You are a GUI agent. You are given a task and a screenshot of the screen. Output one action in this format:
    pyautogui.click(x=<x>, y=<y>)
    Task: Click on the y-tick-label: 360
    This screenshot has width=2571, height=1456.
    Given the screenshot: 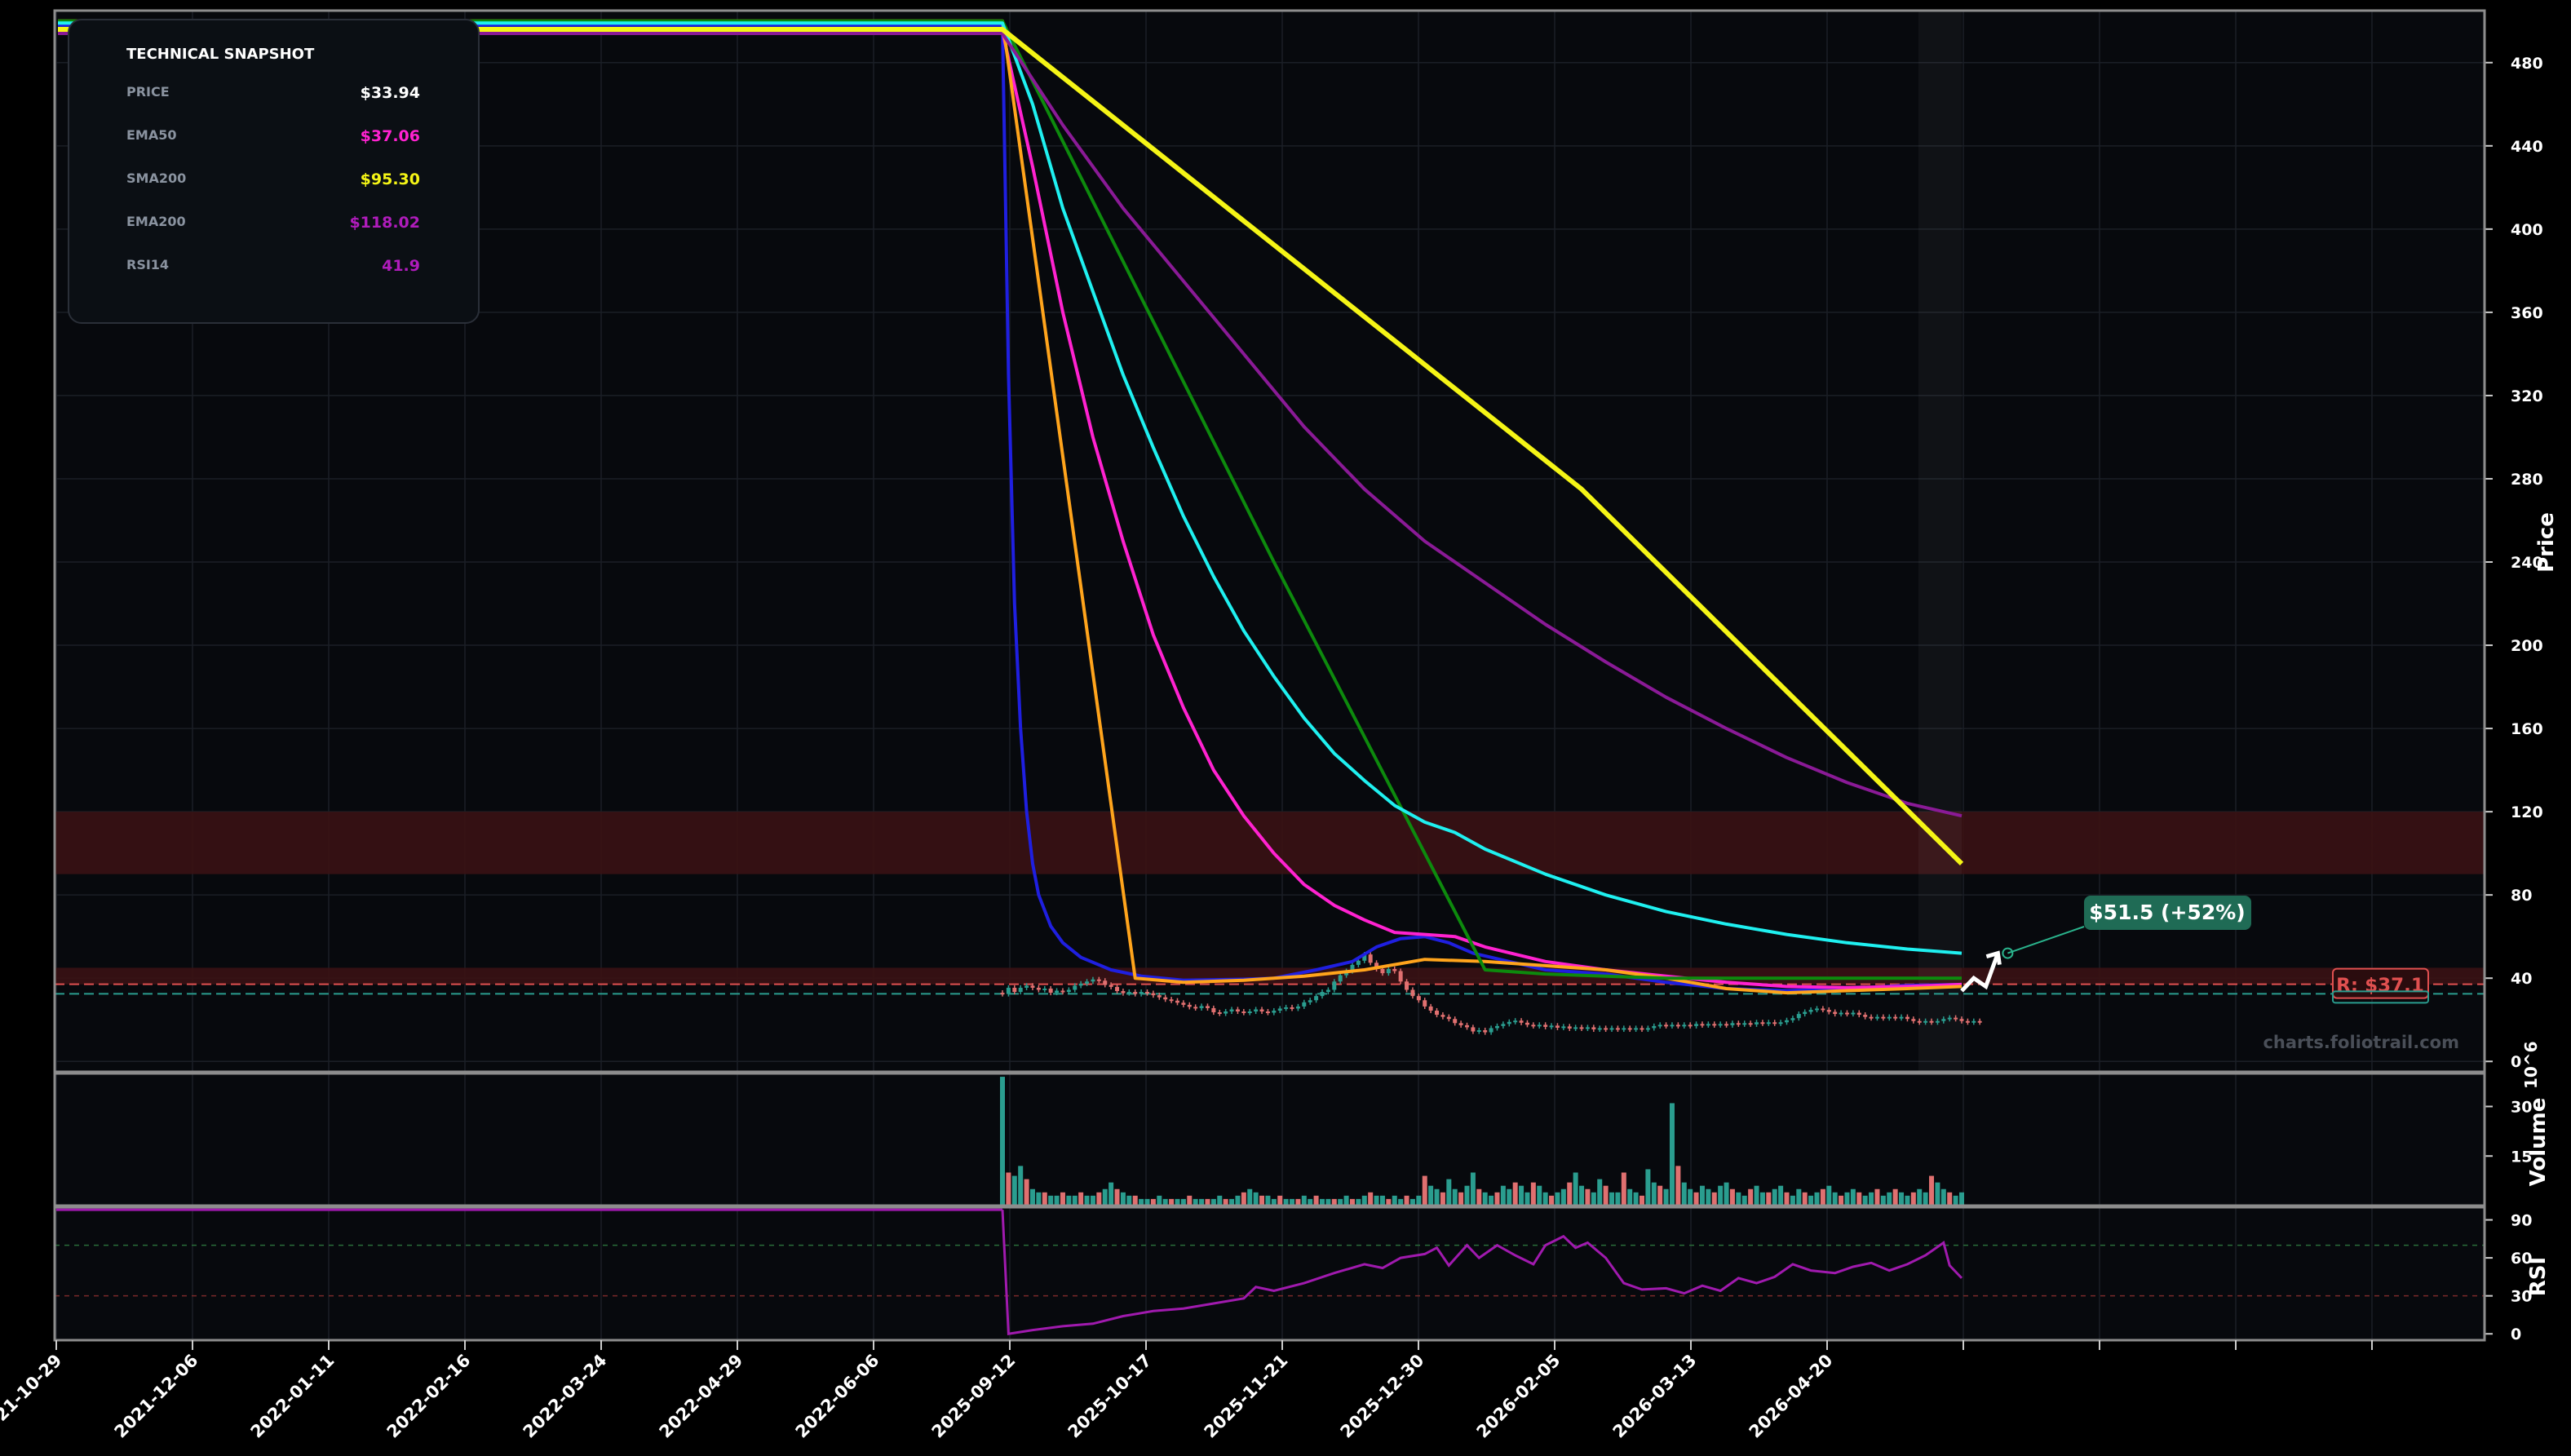 What is the action you would take?
    pyautogui.click(x=2527, y=313)
    